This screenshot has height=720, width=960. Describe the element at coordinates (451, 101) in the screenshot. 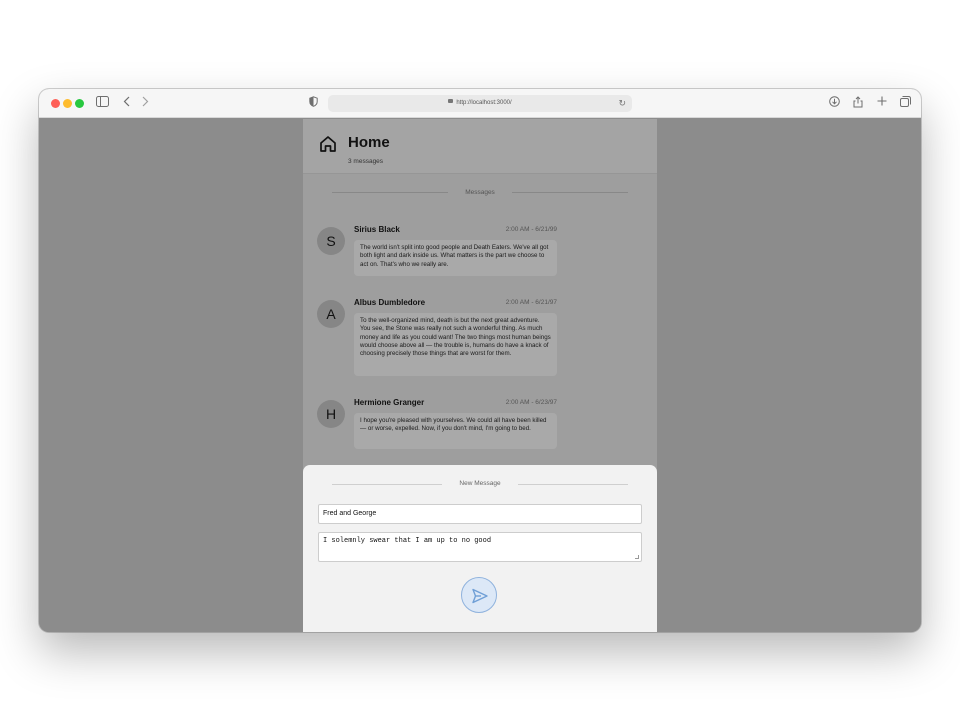

I see `lock-icon` at that location.